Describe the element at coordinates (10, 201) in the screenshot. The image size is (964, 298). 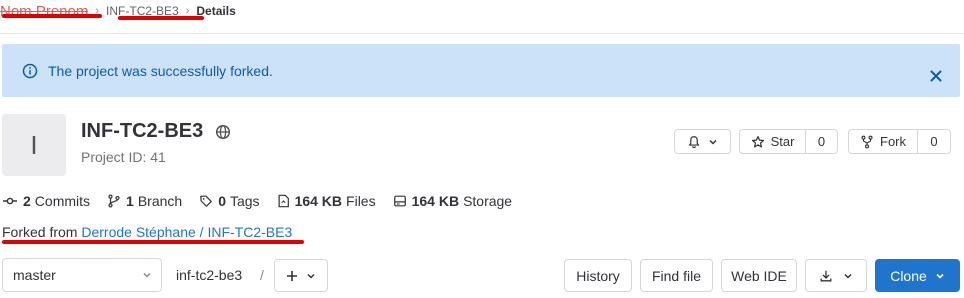
I see `commit-icon` at that location.